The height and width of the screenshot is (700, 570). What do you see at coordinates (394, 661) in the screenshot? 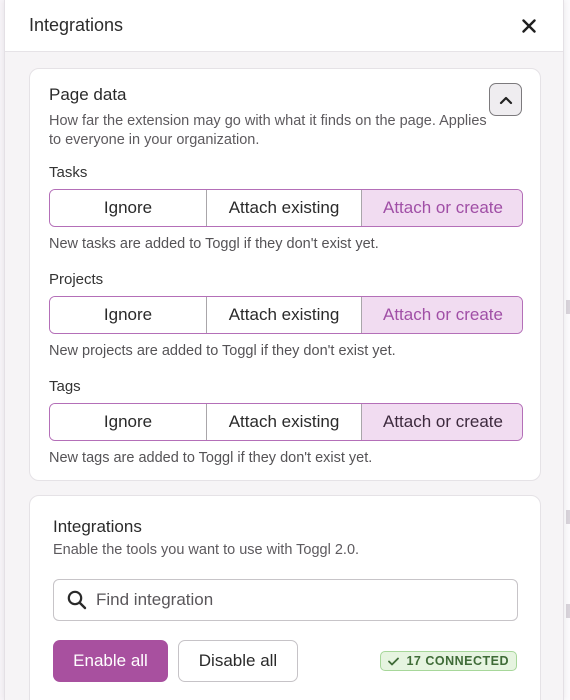
I see `check-icon` at bounding box center [394, 661].